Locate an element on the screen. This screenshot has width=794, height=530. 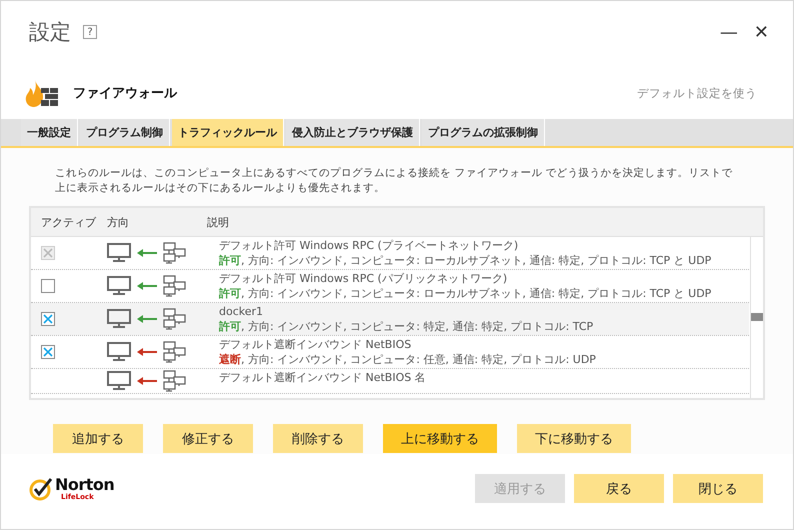
scrollbar is located at coordinates (756, 317).